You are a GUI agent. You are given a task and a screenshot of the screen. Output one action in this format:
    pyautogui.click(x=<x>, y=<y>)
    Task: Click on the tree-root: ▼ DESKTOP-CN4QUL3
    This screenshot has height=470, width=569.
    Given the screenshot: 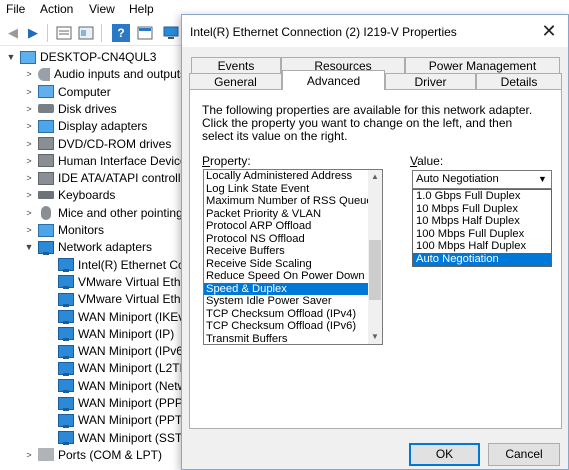 What is the action you would take?
    pyautogui.click(x=81, y=57)
    